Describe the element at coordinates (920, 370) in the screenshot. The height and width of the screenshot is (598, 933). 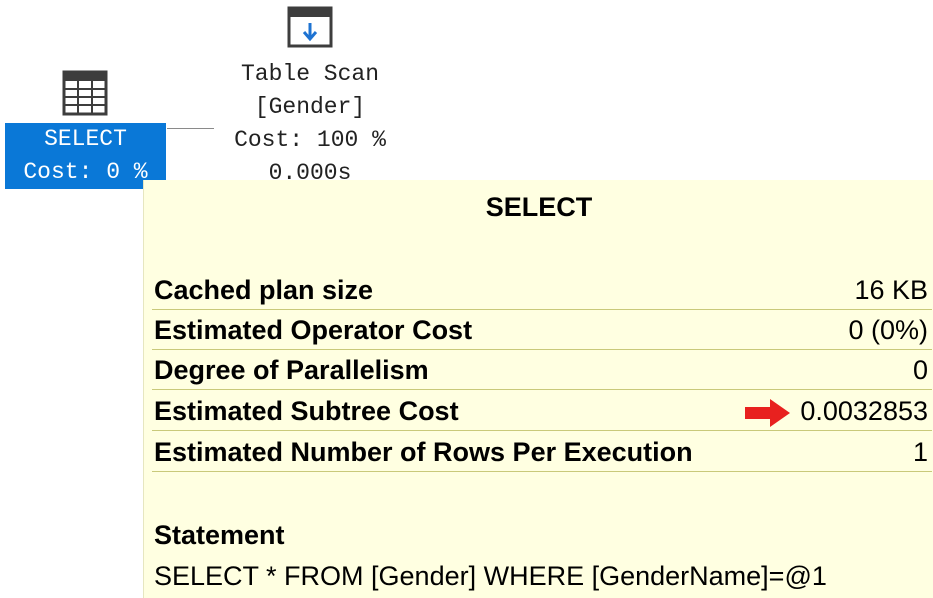
I see `property-value: 0` at that location.